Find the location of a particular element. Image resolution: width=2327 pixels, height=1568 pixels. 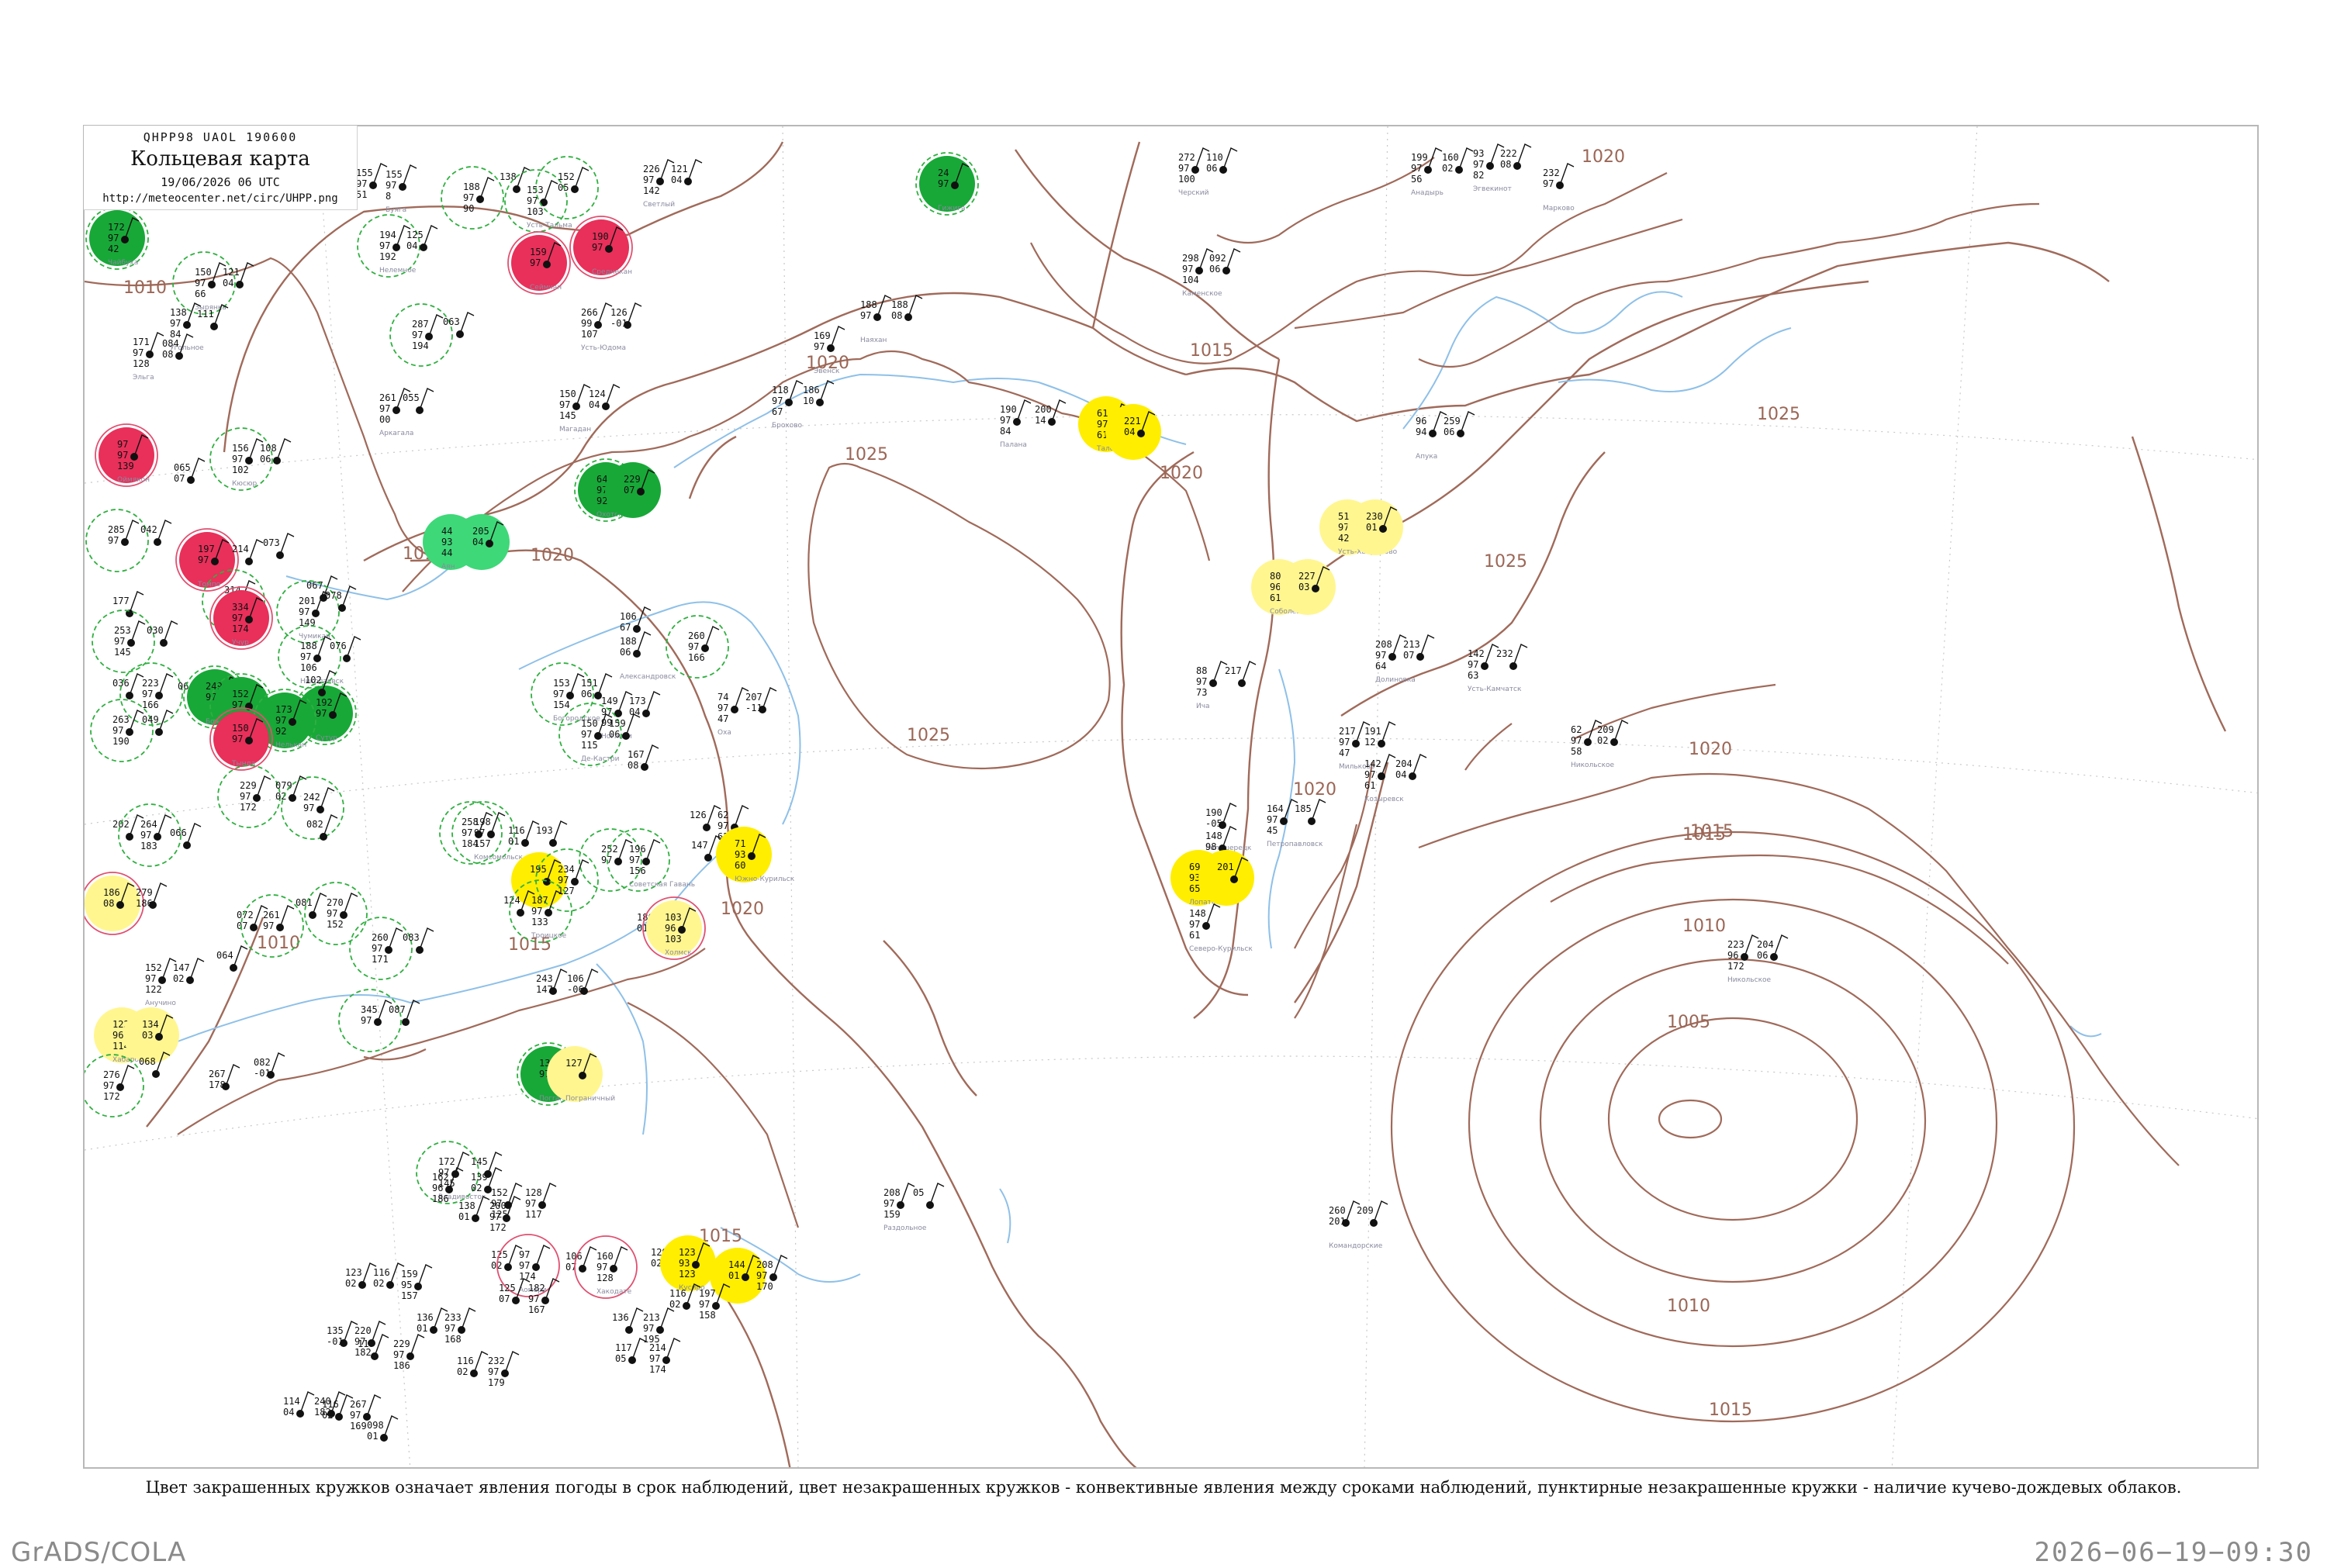

station-plot: 9797139Оймякон is located at coordinates (126, 455).